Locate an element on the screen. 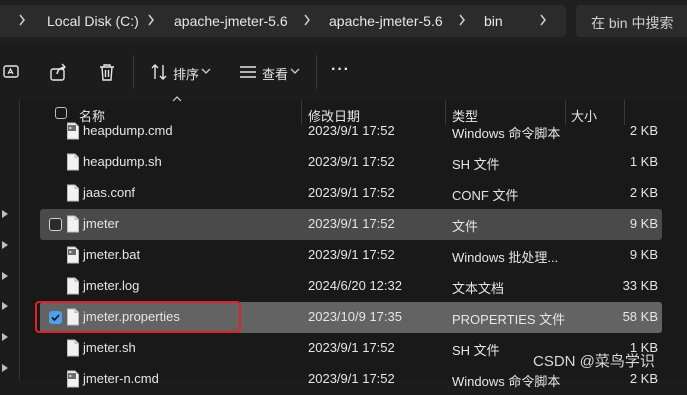  more-options-button: ··· is located at coordinates (340, 70).